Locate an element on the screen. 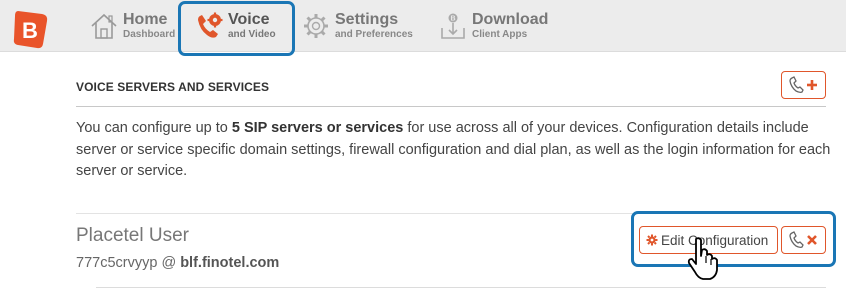 This screenshot has height=296, width=846. add-phone-icon is located at coordinates (802, 84).